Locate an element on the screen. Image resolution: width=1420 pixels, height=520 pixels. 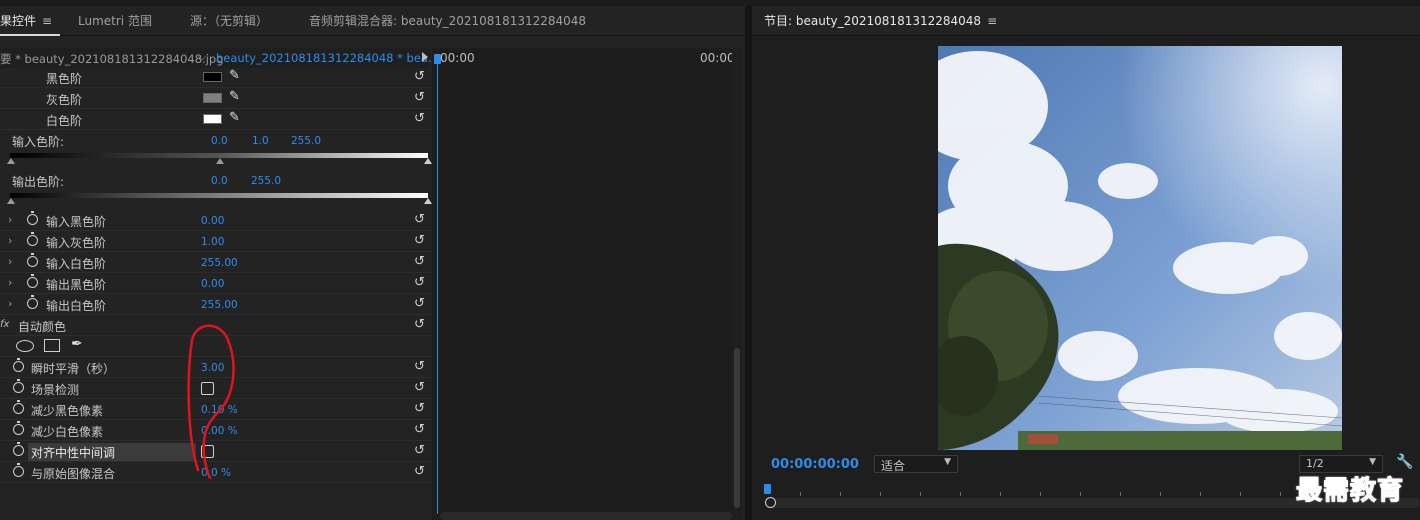
vertical-scrollbar is located at coordinates (737, 284).